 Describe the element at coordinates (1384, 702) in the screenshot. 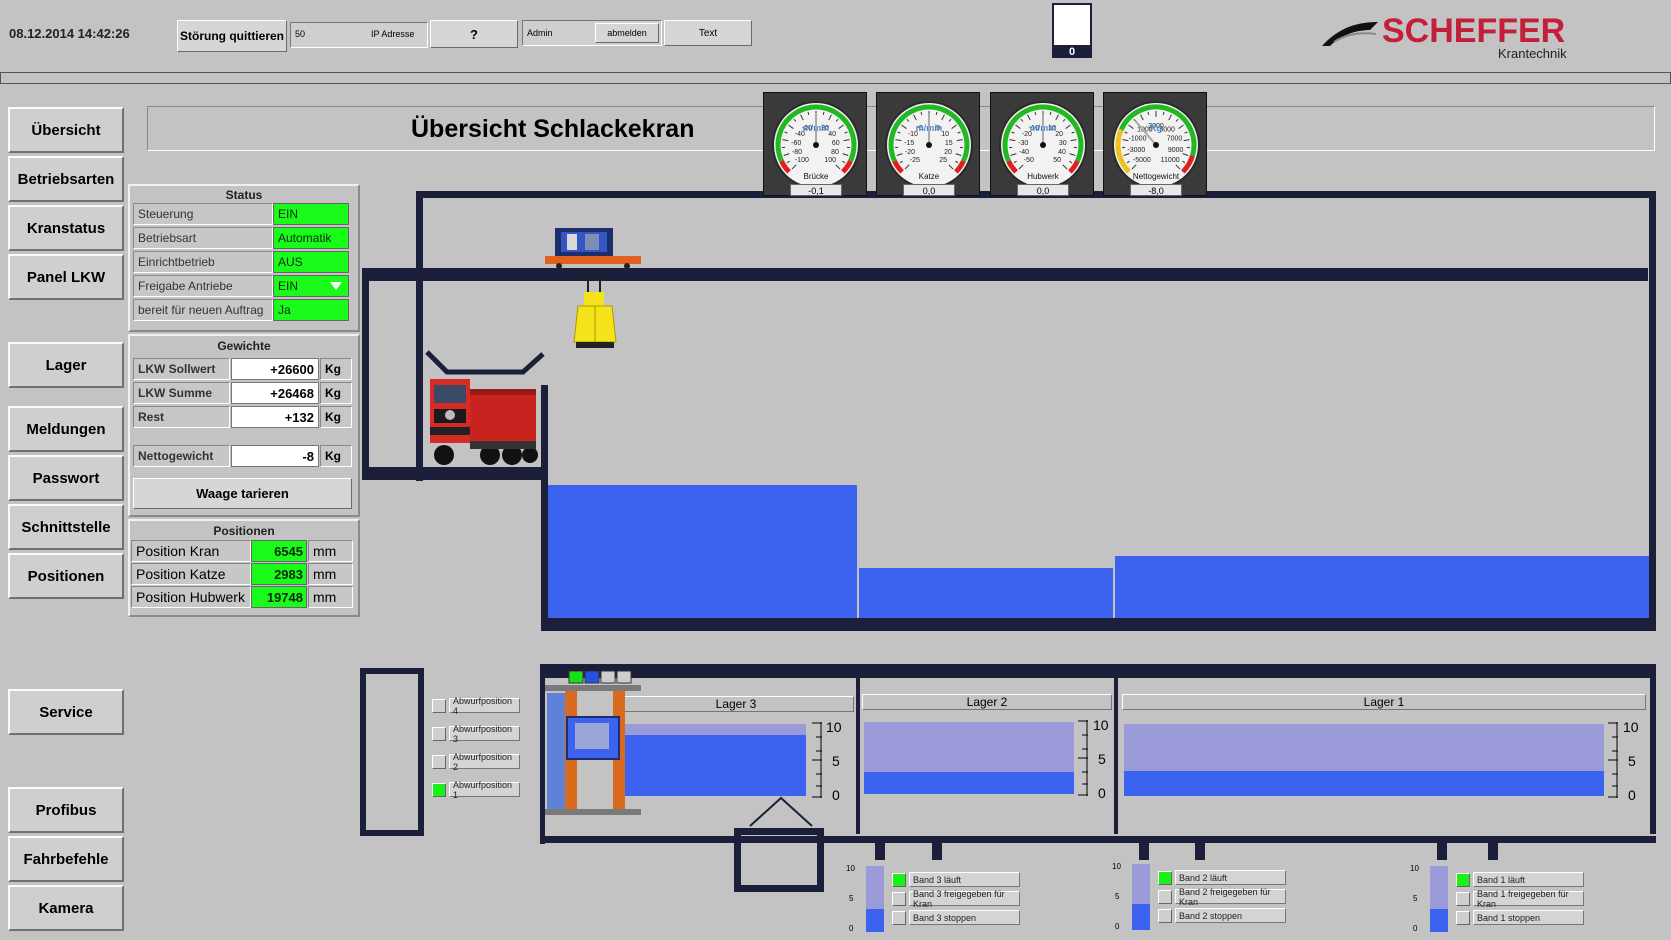

I see `lager-1-header: Lager 1` at that location.